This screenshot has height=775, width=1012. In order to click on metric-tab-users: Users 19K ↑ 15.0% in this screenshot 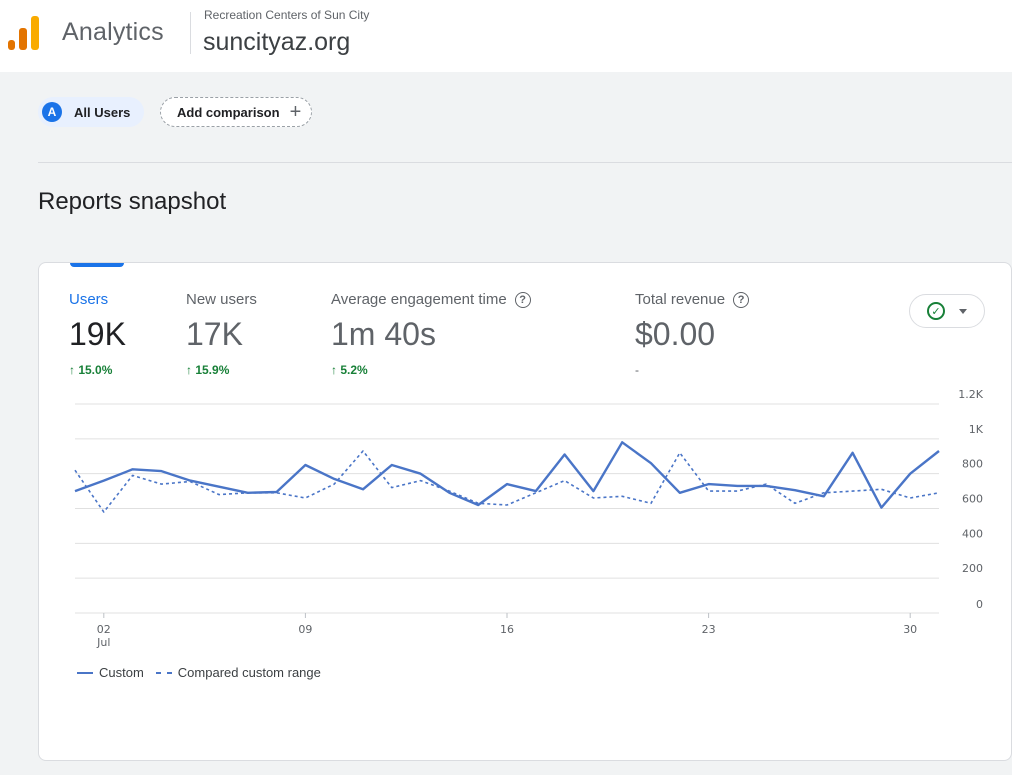, I will do `click(97, 334)`.